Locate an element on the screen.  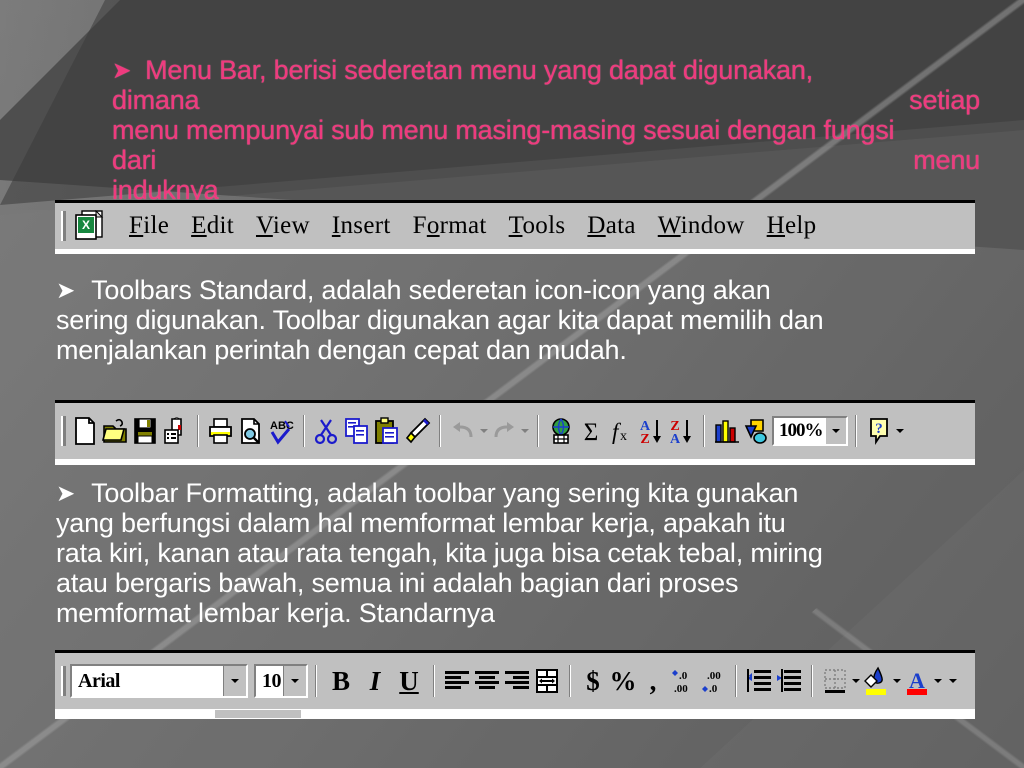
currency-style-icon: $ is located at coordinates (593, 681).